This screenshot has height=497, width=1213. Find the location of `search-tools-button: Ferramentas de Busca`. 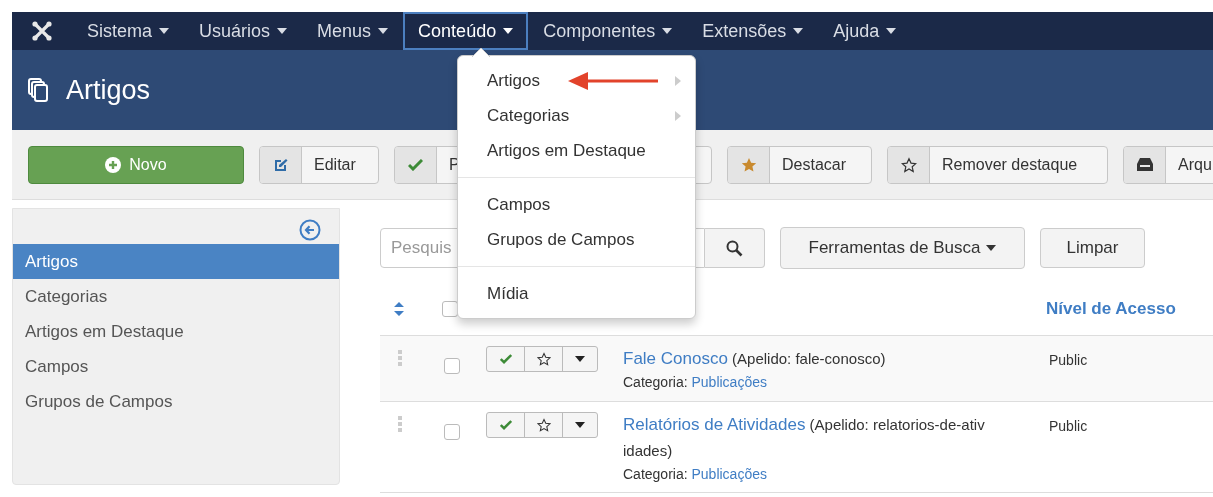

search-tools-button: Ferramentas de Busca is located at coordinates (902, 248).